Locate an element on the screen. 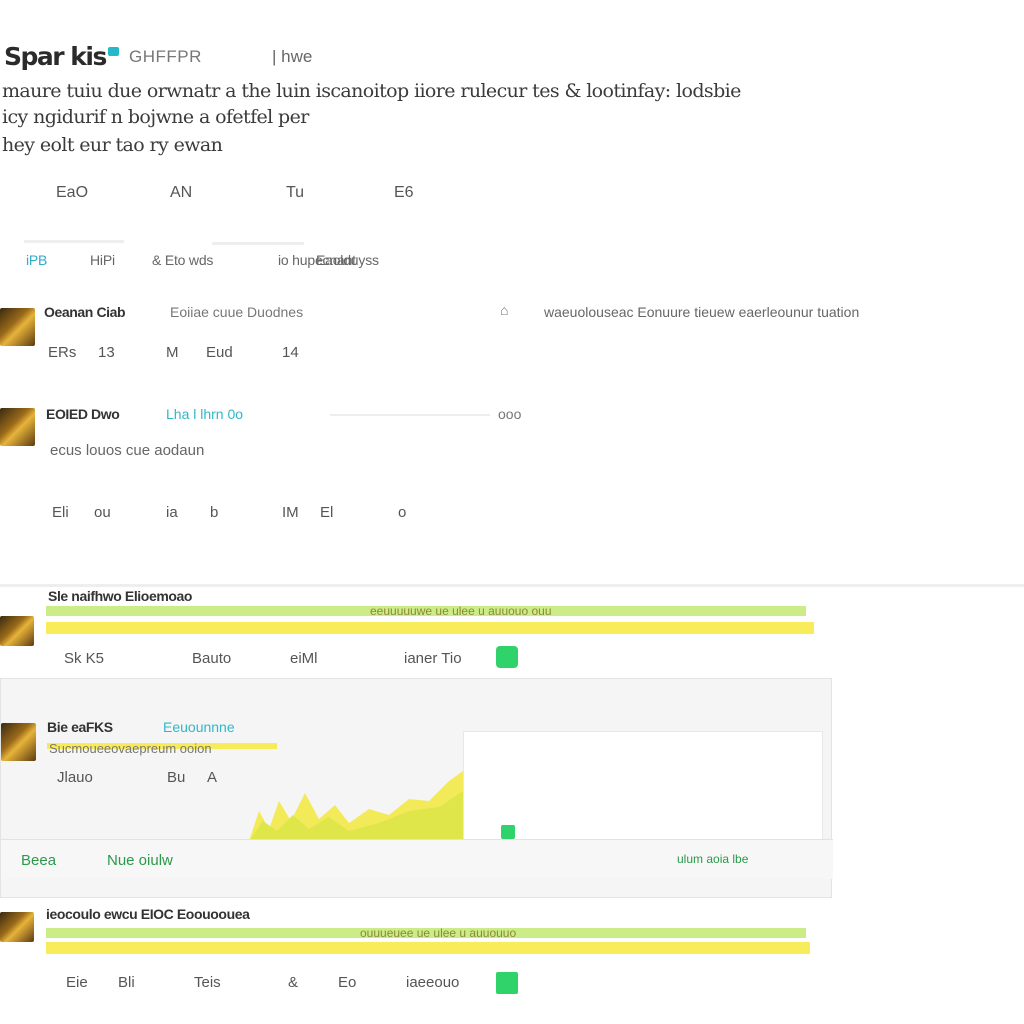 This screenshot has width=1024, height=1024. action-2: 13 is located at coordinates (106, 352).